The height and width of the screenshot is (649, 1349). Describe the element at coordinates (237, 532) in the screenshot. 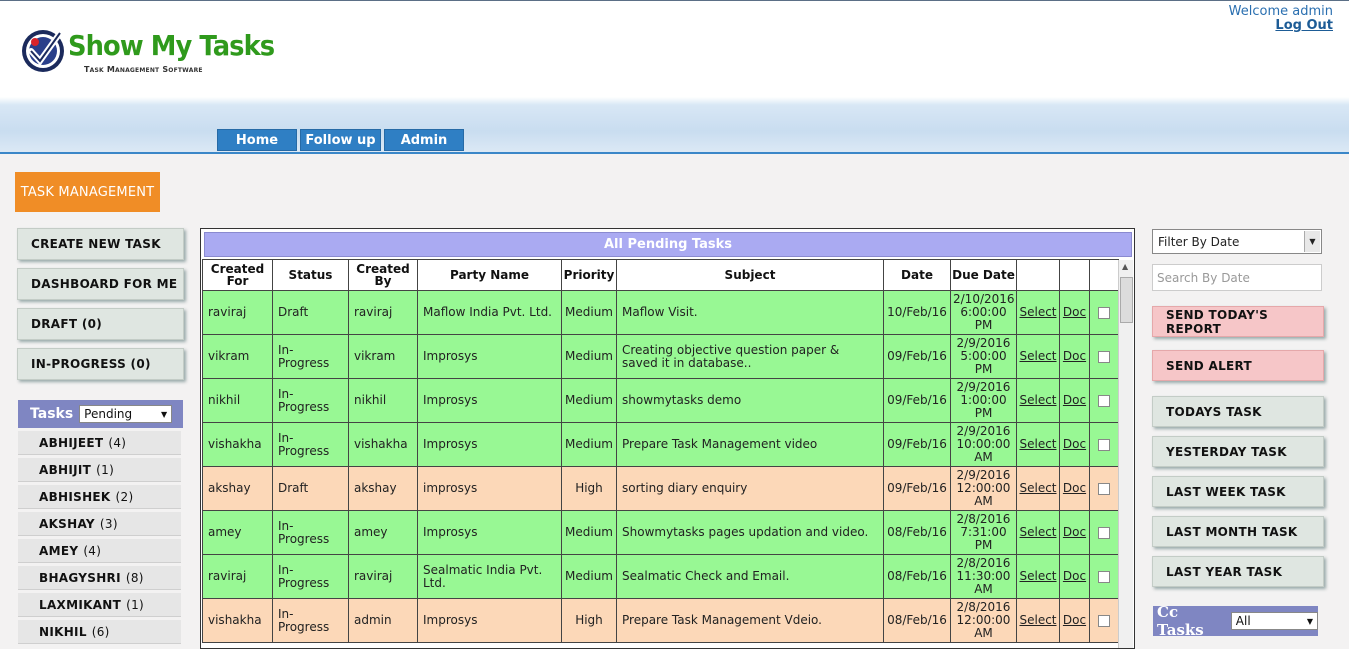

I see `cell-created-for: amey` at that location.